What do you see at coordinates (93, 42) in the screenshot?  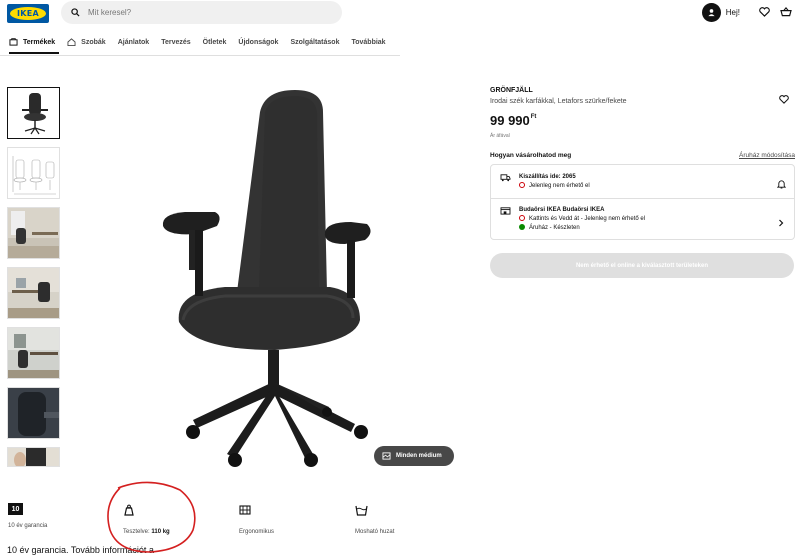 I see `nav-label: Szobák` at bounding box center [93, 42].